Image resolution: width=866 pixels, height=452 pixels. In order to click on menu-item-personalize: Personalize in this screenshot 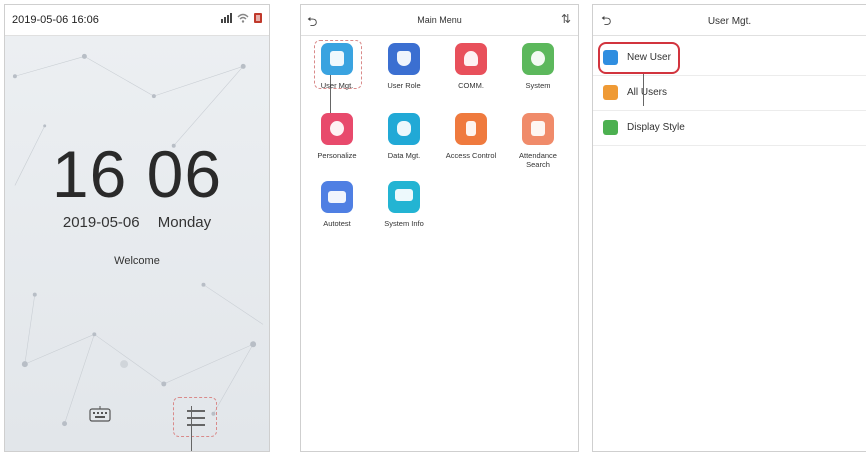, I will do `click(337, 136)`.